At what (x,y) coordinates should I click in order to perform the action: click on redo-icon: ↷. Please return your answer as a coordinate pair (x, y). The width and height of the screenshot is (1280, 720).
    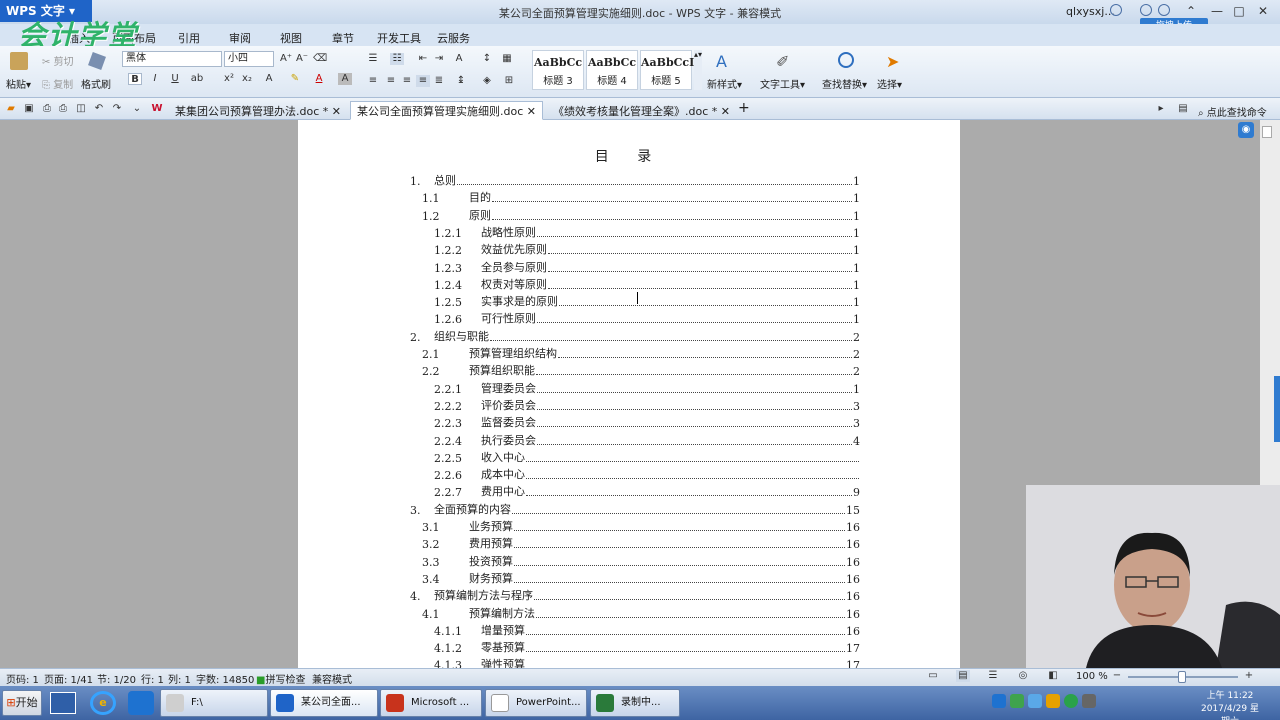
    Looking at the image, I should click on (117, 109).